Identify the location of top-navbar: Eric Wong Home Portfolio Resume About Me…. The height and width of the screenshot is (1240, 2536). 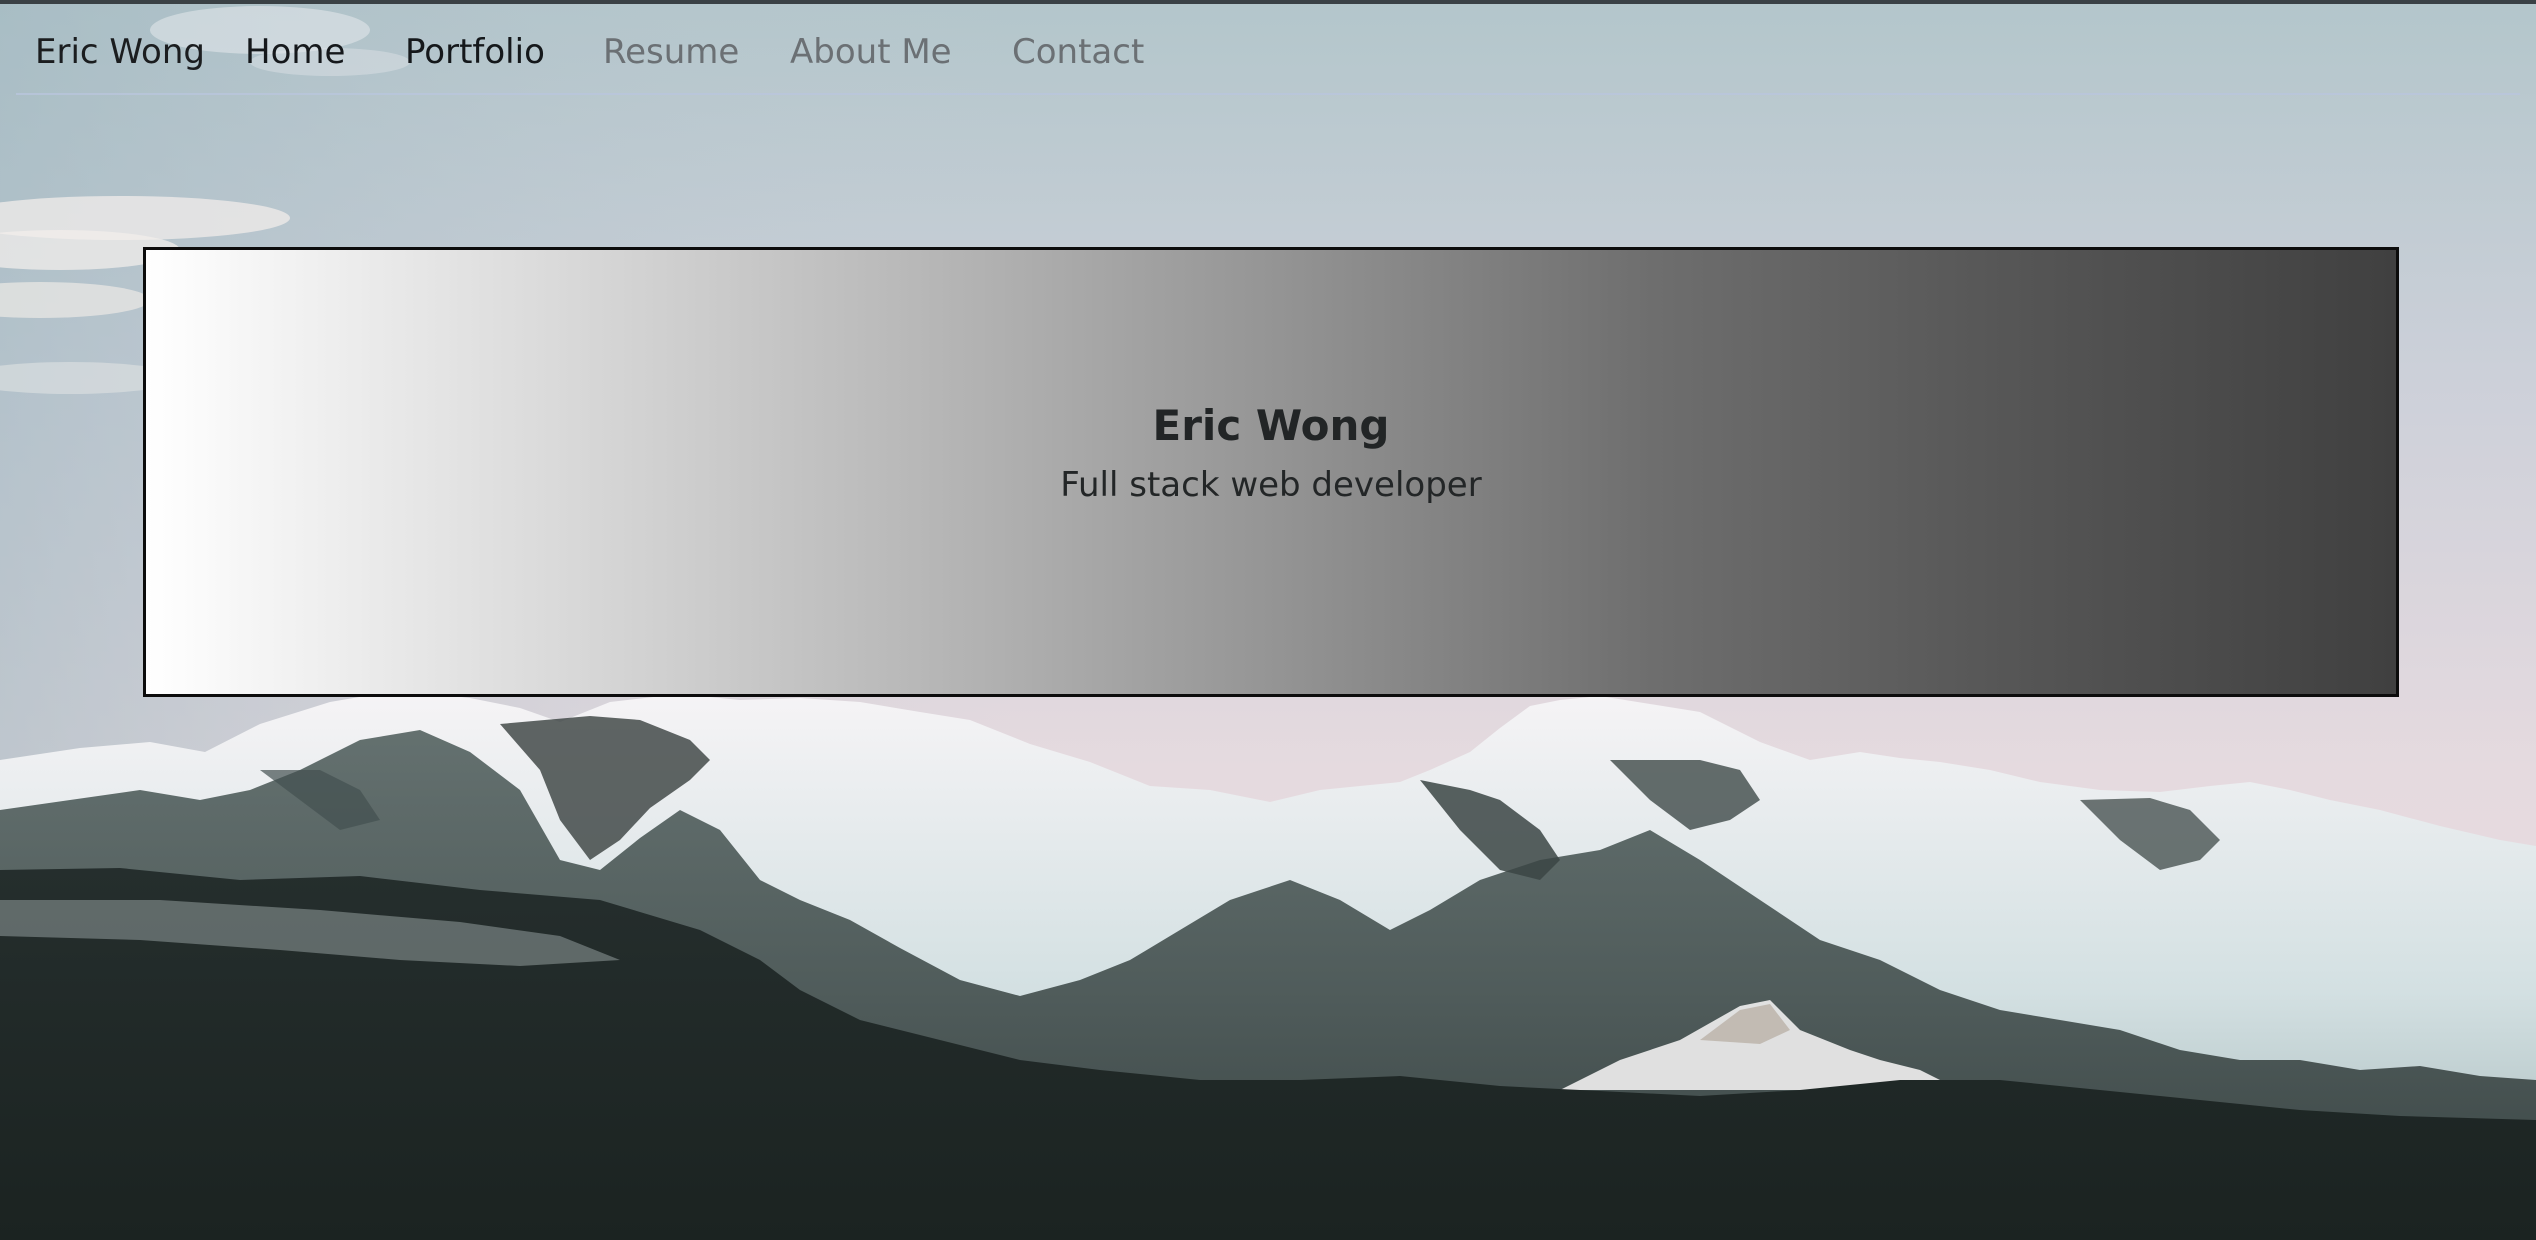
(1268, 49).